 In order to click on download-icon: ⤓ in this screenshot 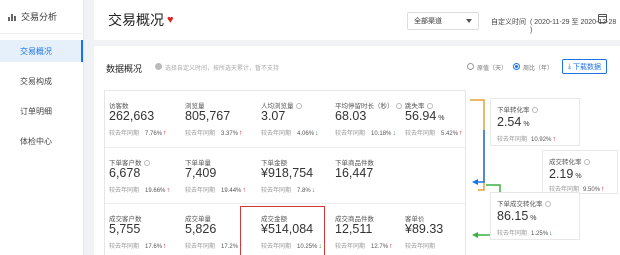, I will do `click(569, 66)`.